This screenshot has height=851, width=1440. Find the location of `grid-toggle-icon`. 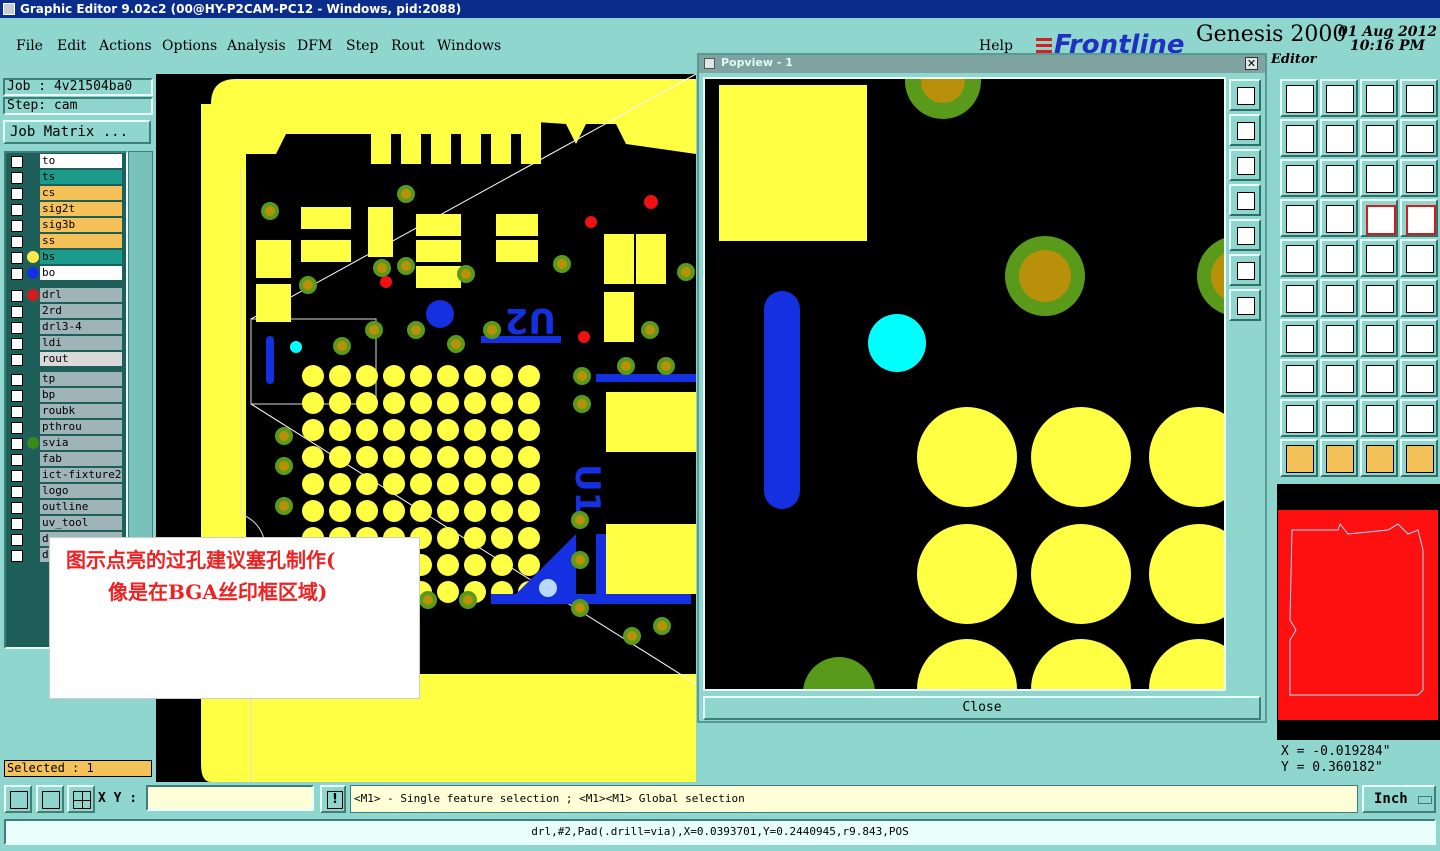

grid-toggle-icon is located at coordinates (81, 799).